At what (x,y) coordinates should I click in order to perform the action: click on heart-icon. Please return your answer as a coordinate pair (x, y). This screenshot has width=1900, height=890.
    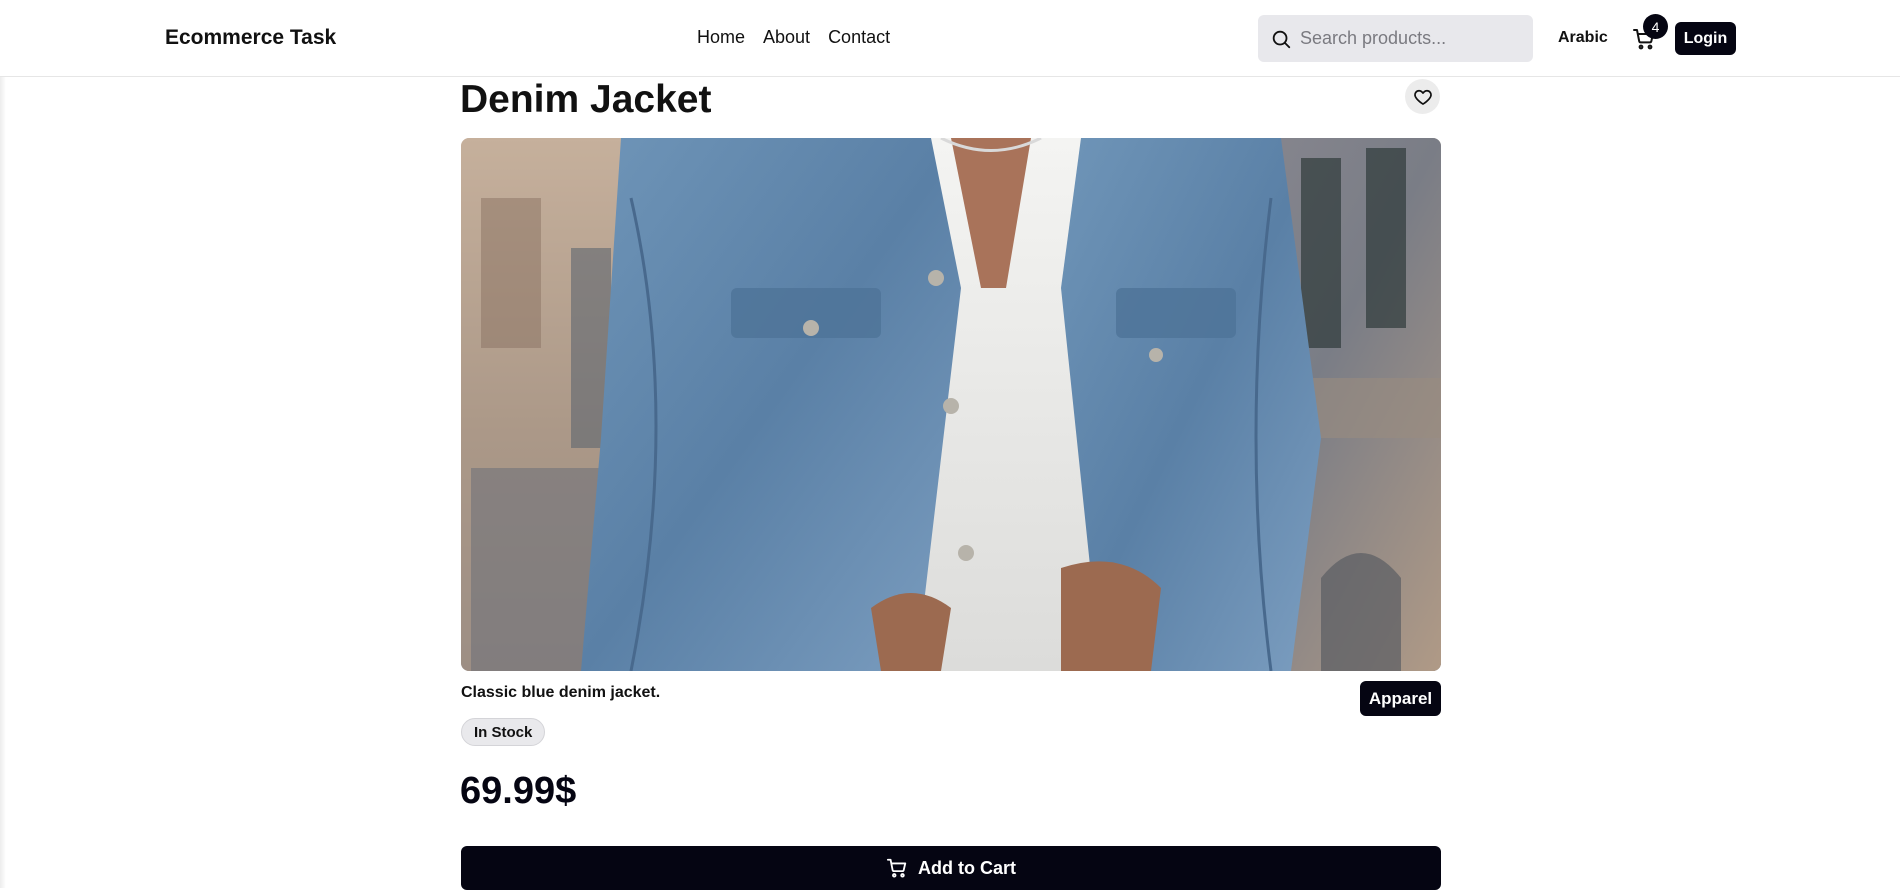
    Looking at the image, I should click on (1422, 97).